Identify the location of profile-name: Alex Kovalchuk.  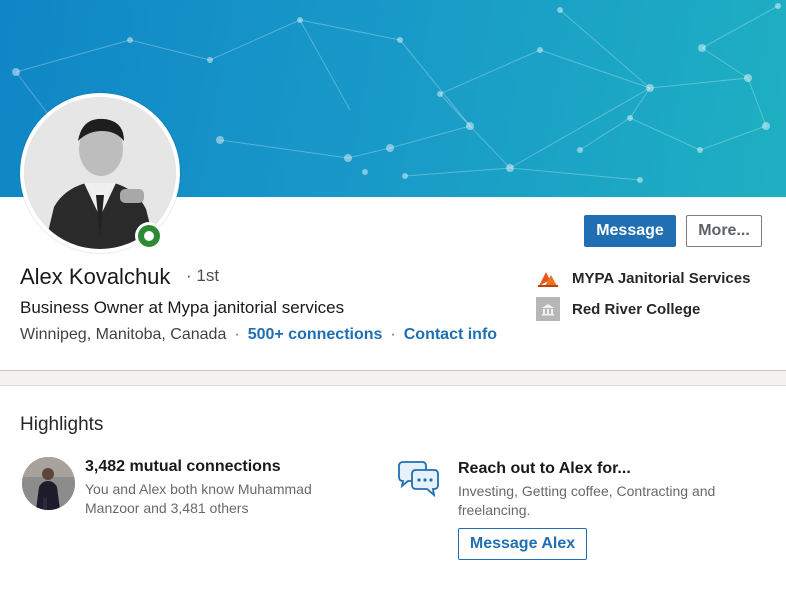
(95, 276).